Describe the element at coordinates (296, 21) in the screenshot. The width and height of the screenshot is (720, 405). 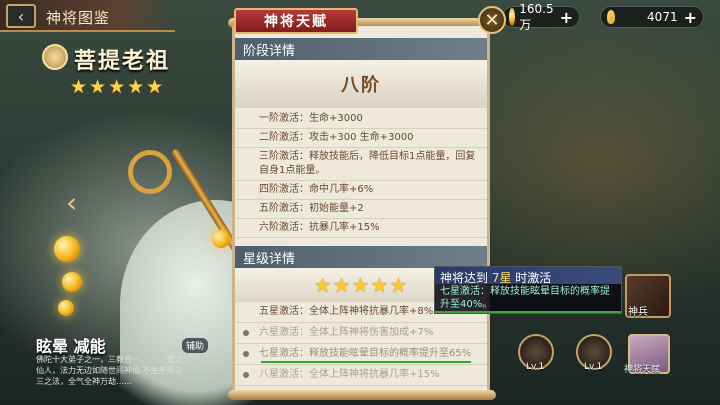
I see `panel-title: 神将天赋` at that location.